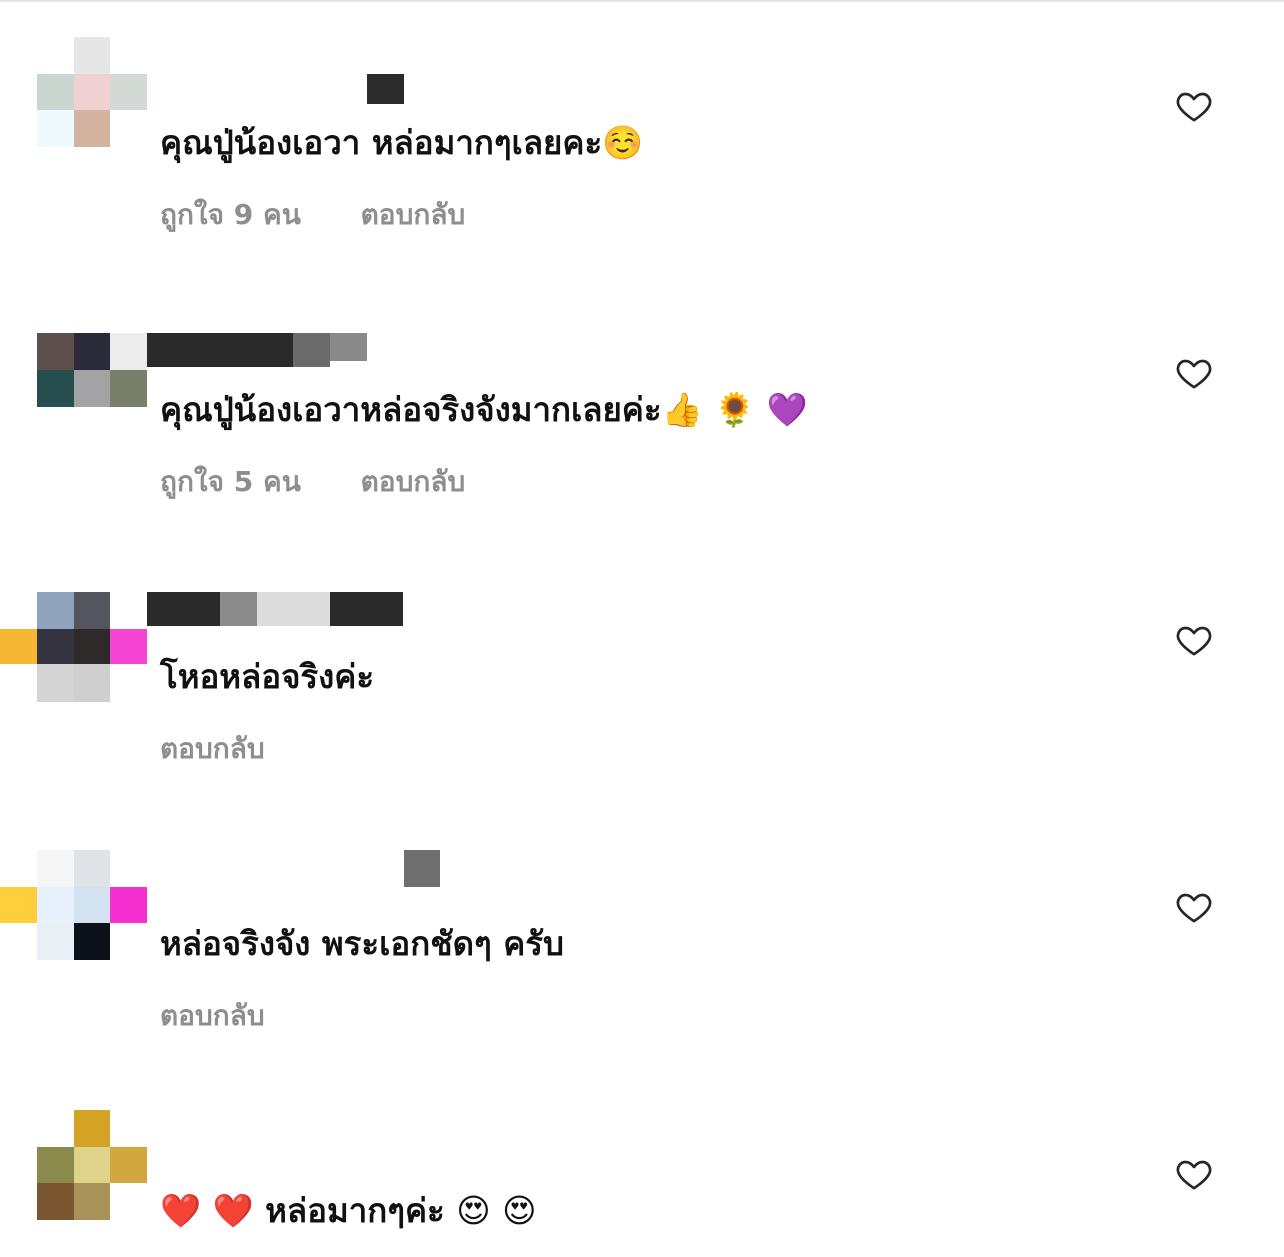 Image resolution: width=1284 pixels, height=1257 pixels. What do you see at coordinates (337, 215) in the screenshot?
I see `comment-meta: ถูกใจ 9 คน ตอบกลับ` at bounding box center [337, 215].